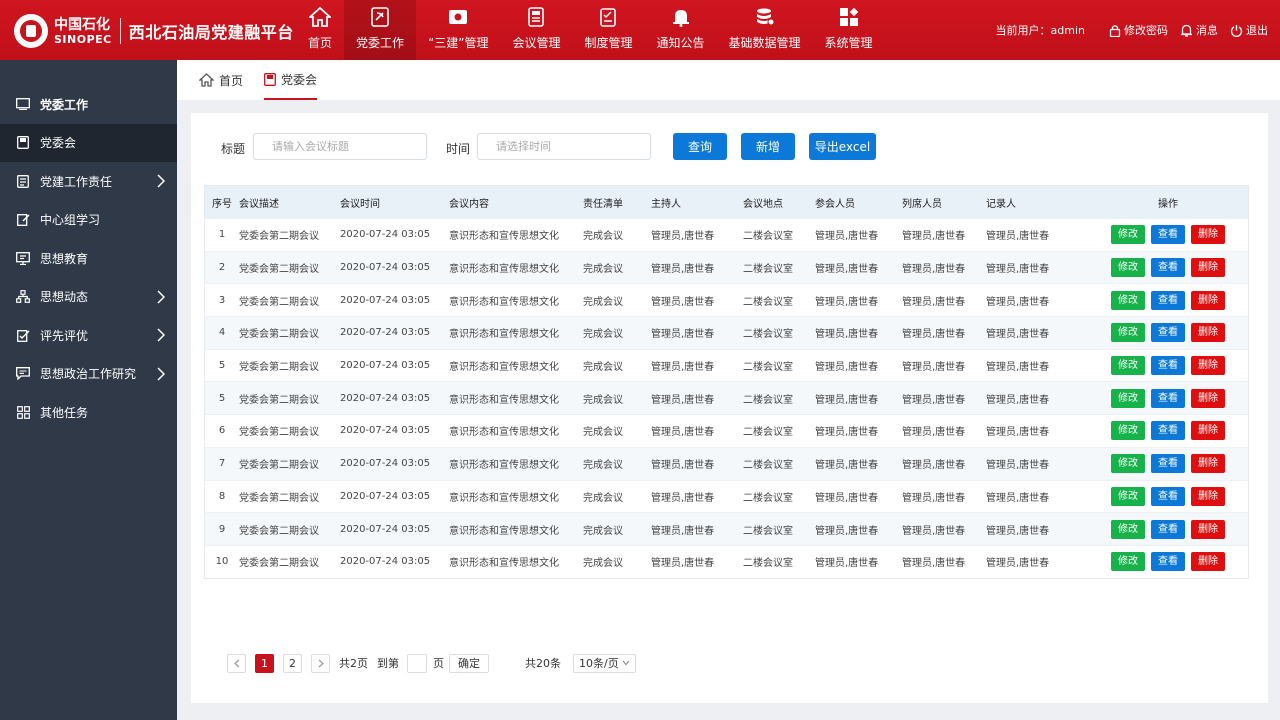 This screenshot has width=1280, height=720. What do you see at coordinates (264, 663) in the screenshot?
I see `page-button-1: 1` at bounding box center [264, 663].